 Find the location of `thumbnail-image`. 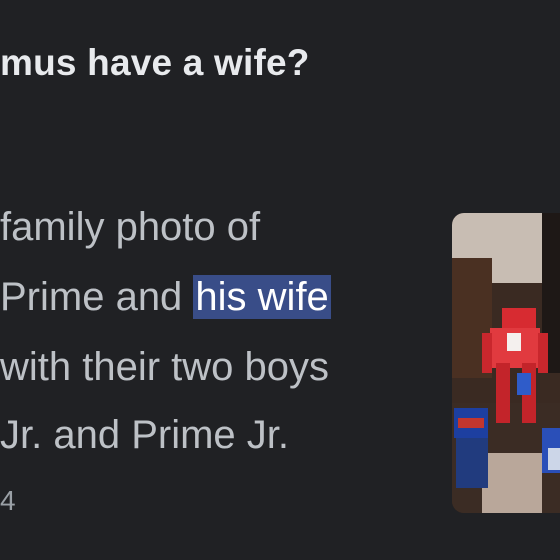

thumbnail-image is located at coordinates (506, 363).